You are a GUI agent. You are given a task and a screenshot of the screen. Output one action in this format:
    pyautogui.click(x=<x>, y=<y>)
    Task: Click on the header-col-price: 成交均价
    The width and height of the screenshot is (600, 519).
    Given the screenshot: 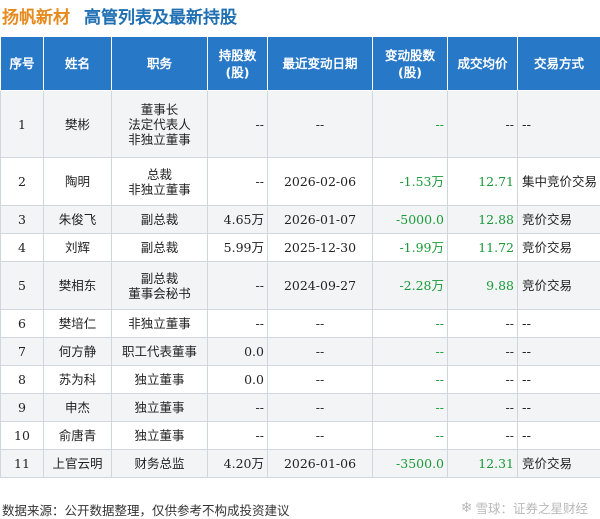 What is the action you would take?
    pyautogui.click(x=482, y=63)
    